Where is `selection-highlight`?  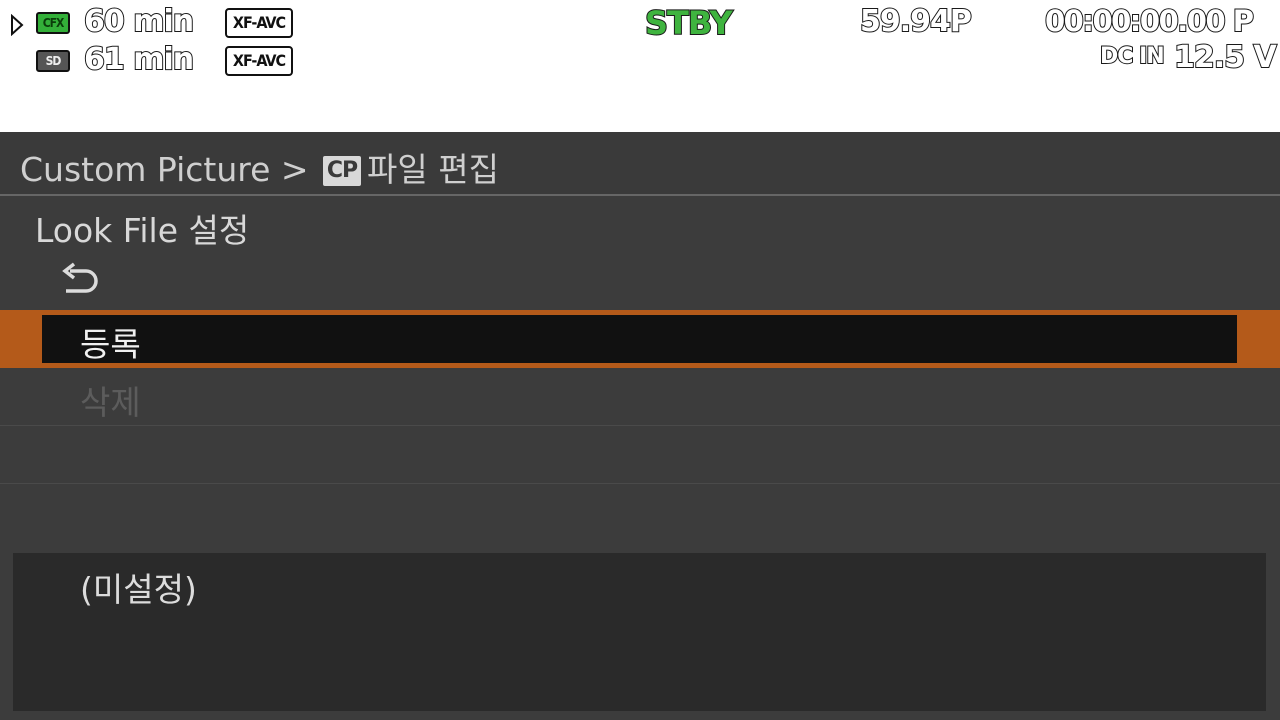 selection-highlight is located at coordinates (639, 339).